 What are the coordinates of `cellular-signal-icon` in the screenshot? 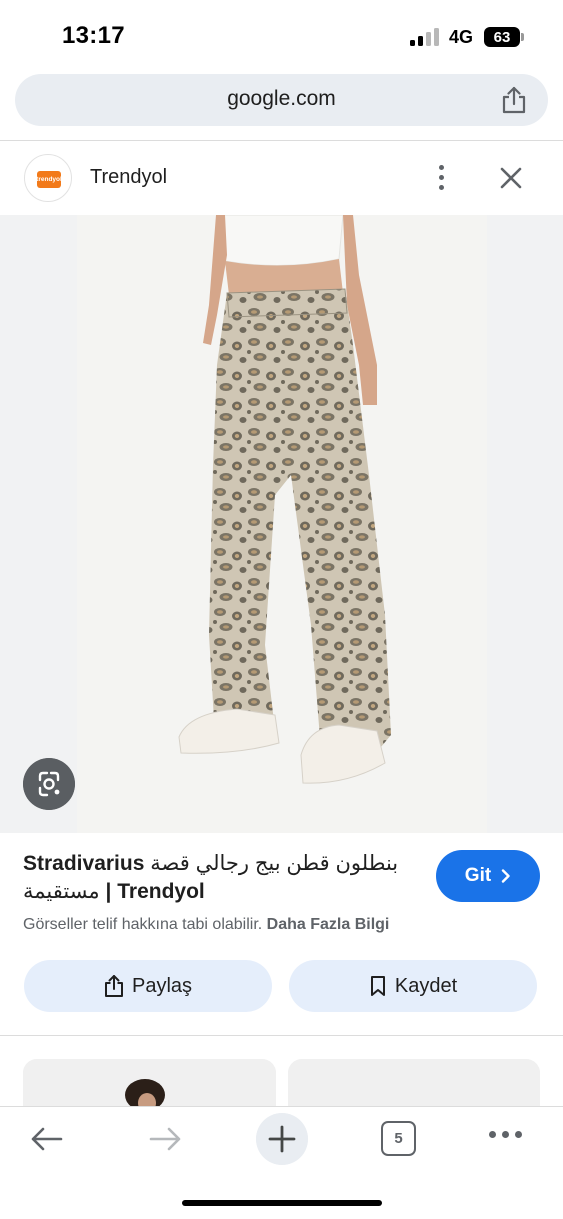 It's located at (425, 37).